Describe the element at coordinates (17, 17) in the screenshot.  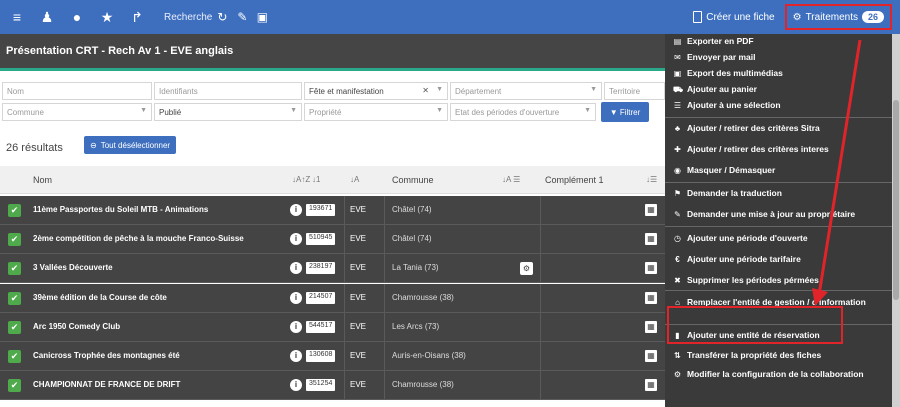
I see `hamburger-menu-icon: ≡` at that location.